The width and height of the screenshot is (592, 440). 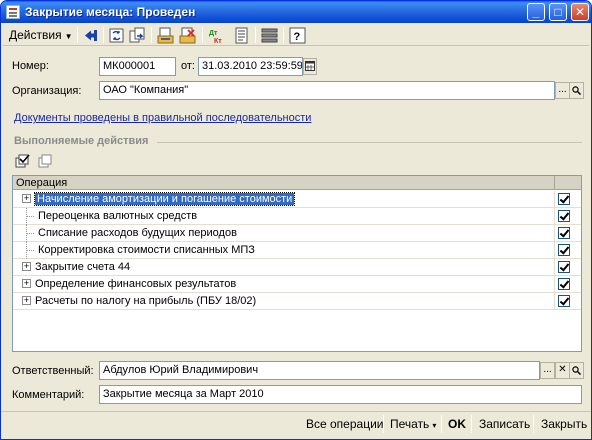 What do you see at coordinates (297, 216) in the screenshot?
I see `table-row: Переоценка валютных средств` at bounding box center [297, 216].